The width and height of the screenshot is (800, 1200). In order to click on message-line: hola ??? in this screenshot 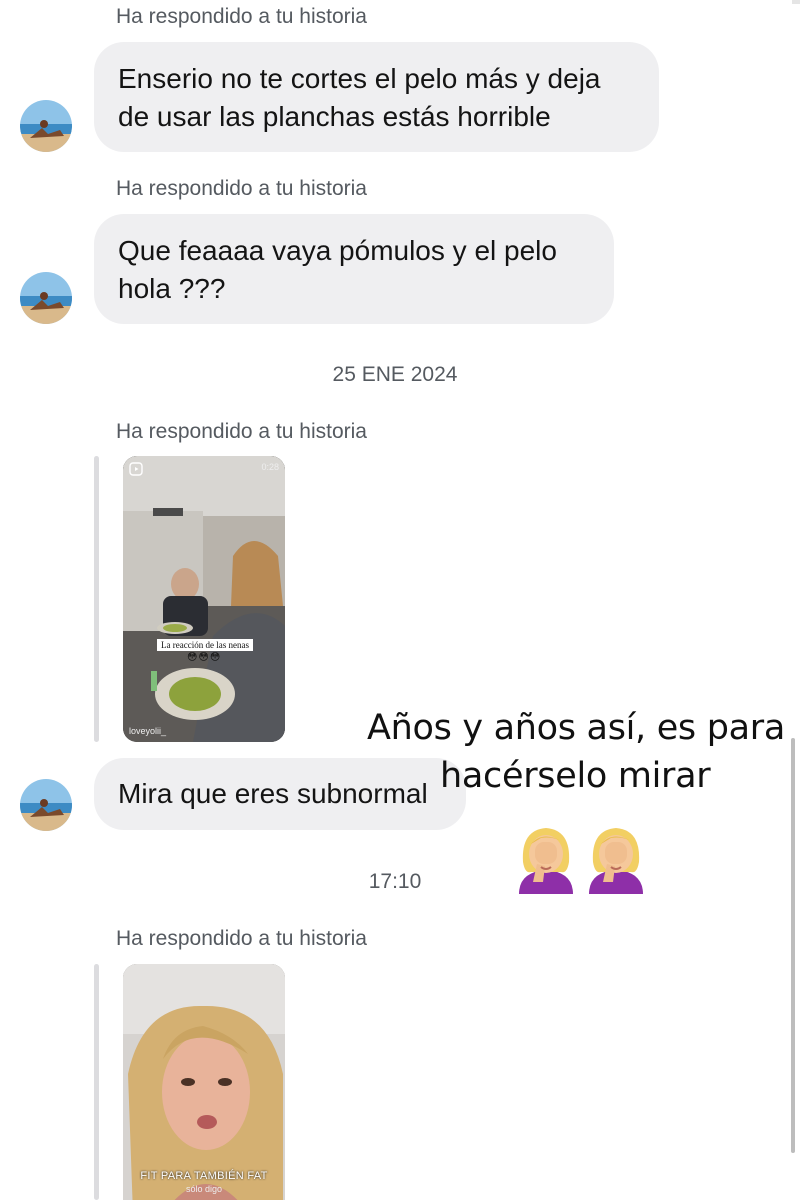, I will do `click(172, 288)`.